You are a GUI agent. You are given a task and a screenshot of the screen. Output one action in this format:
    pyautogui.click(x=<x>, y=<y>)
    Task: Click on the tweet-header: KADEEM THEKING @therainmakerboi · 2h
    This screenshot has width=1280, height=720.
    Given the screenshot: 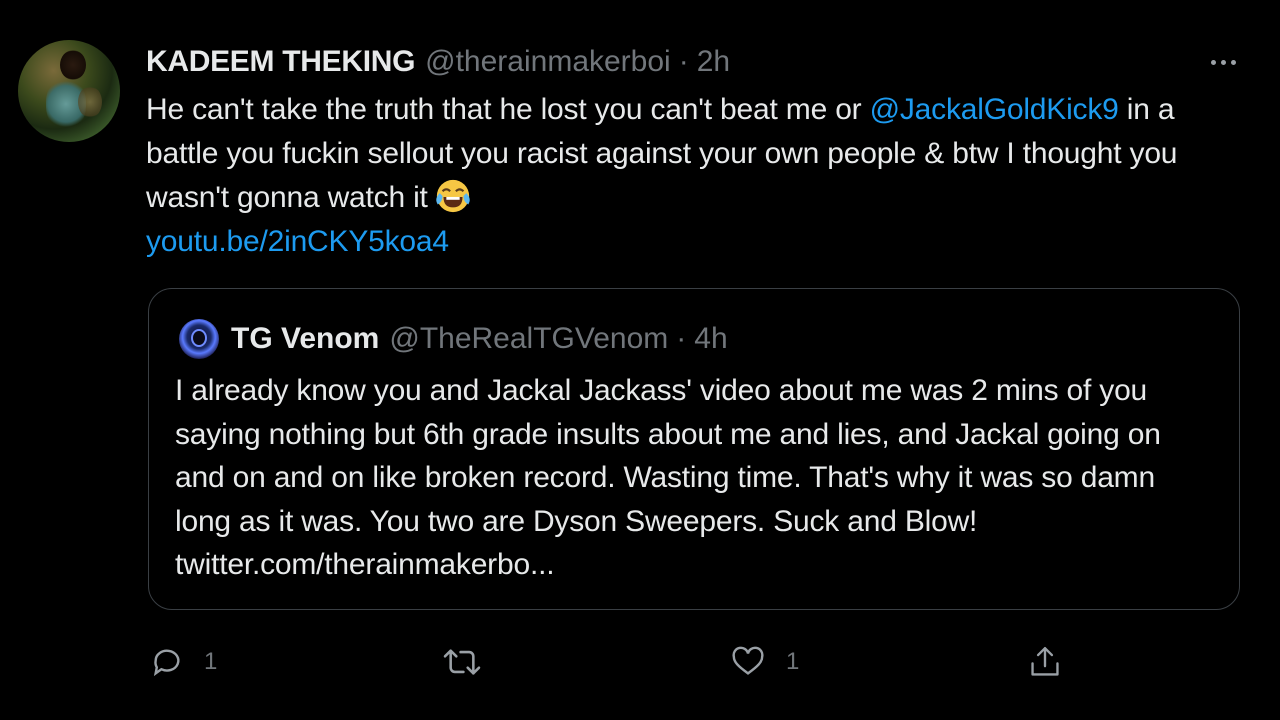 What is the action you would take?
    pyautogui.click(x=438, y=62)
    